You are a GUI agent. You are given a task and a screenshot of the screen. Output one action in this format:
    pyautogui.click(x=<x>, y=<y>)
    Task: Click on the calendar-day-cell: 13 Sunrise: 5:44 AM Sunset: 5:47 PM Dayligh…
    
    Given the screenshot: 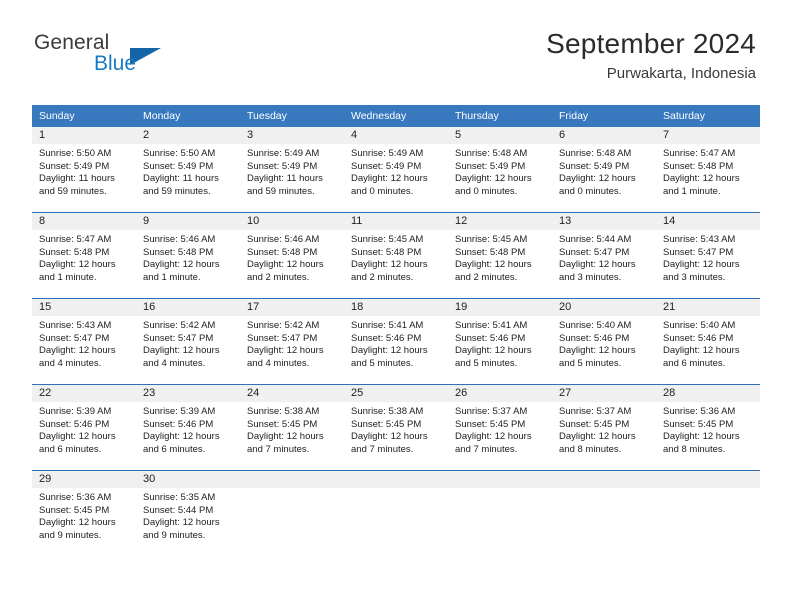 What is the action you would take?
    pyautogui.click(x=604, y=255)
    